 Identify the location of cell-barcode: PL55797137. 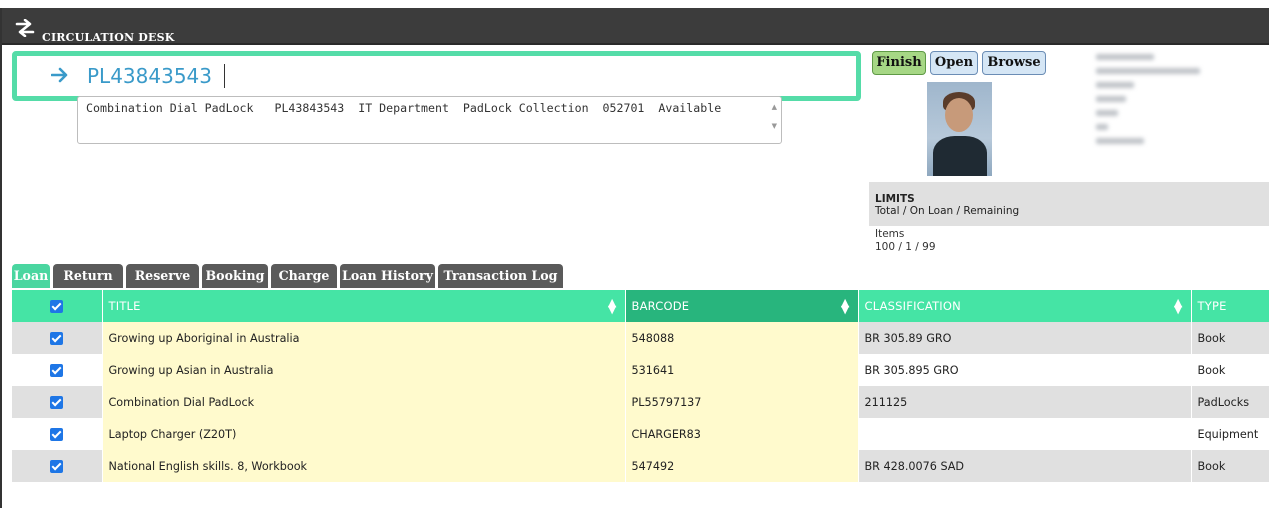
(742, 402).